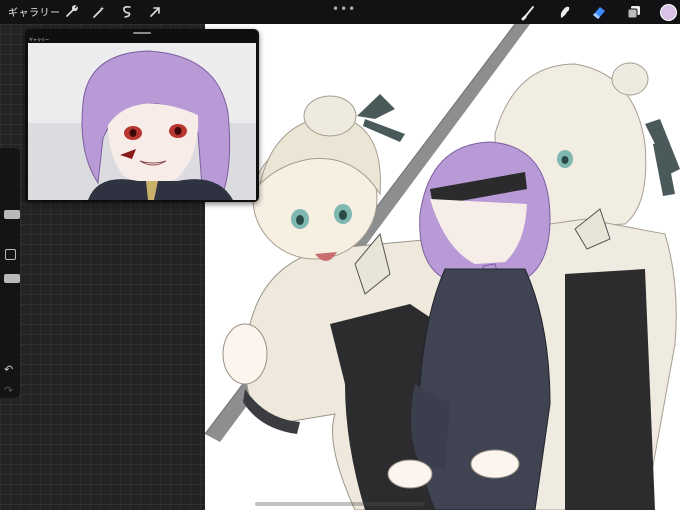 The width and height of the screenshot is (680, 510). Describe the element at coordinates (11, 196) in the screenshot. I see `brush-size-slider` at that location.